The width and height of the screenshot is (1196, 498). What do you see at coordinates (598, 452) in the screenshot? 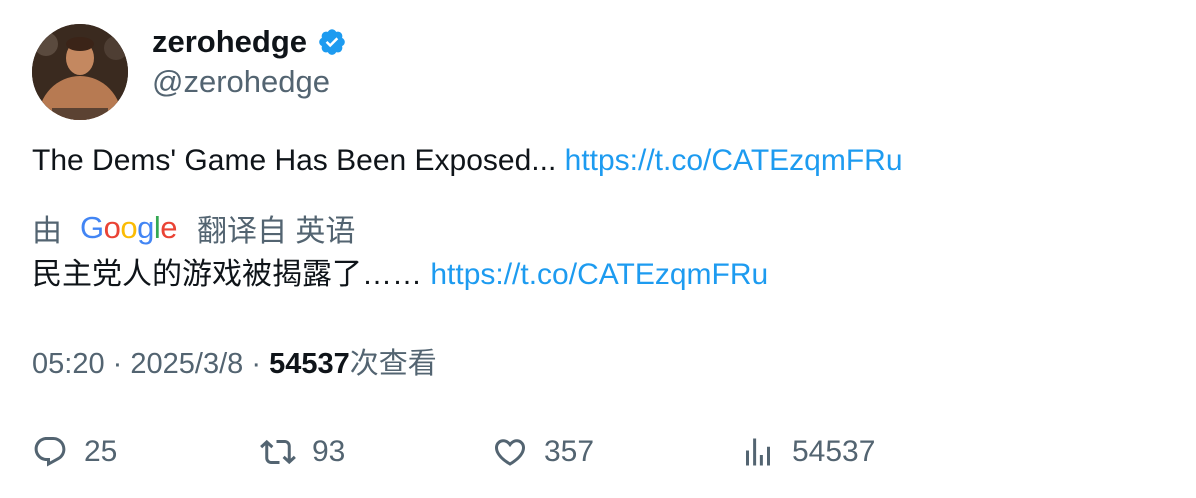
I see `action-bar: 25 93 357 54537` at bounding box center [598, 452].